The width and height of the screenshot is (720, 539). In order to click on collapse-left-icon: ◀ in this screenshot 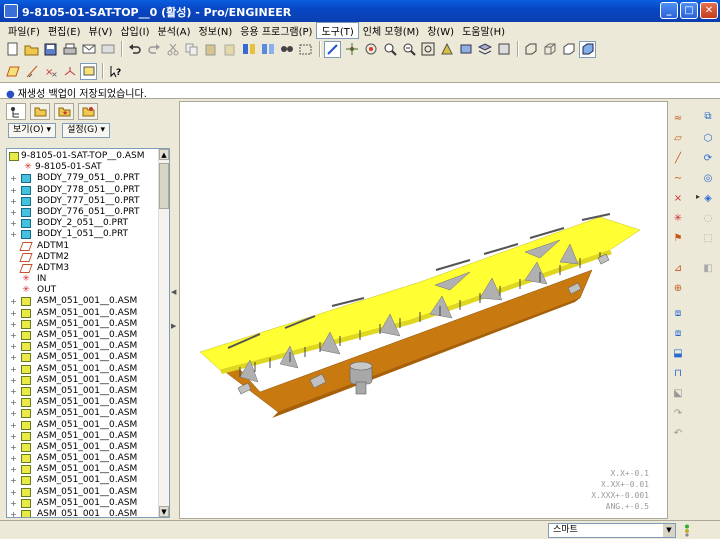, I will do `click(173, 292)`.